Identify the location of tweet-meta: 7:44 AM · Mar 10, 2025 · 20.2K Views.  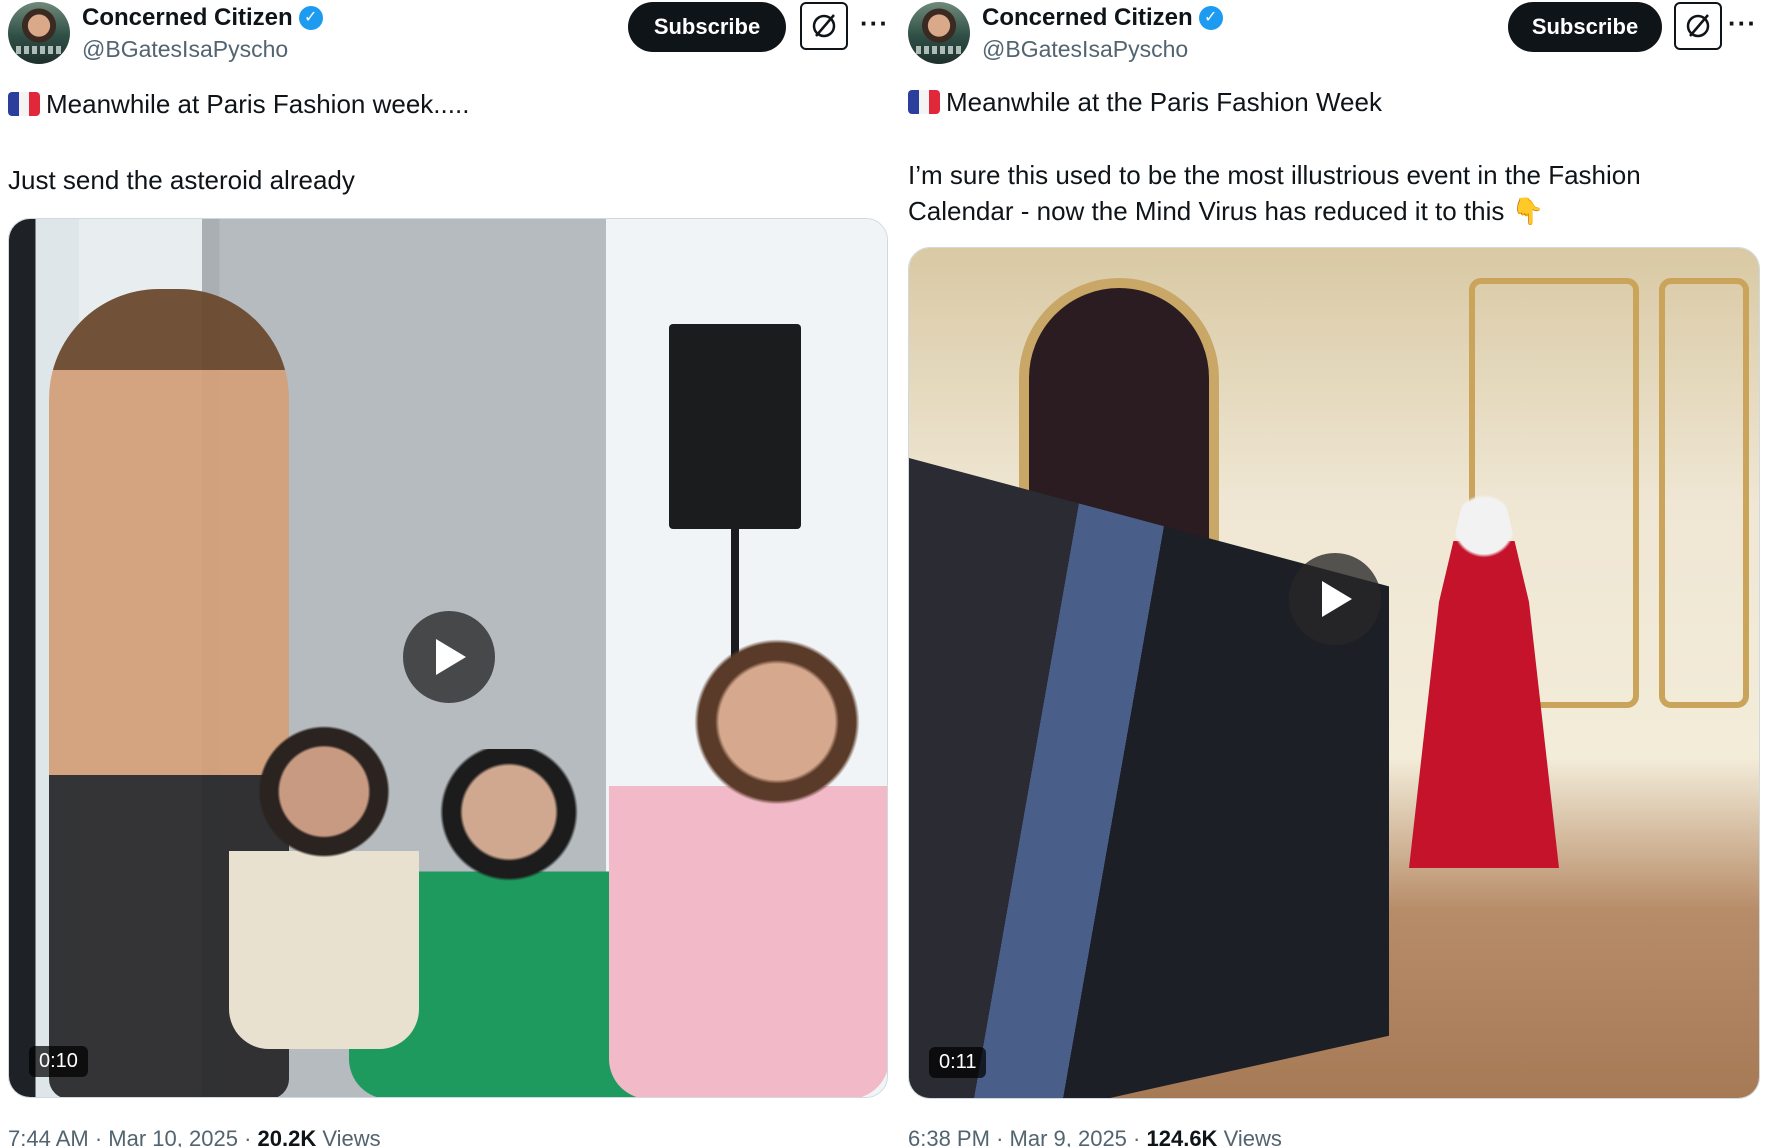
(194, 1136).